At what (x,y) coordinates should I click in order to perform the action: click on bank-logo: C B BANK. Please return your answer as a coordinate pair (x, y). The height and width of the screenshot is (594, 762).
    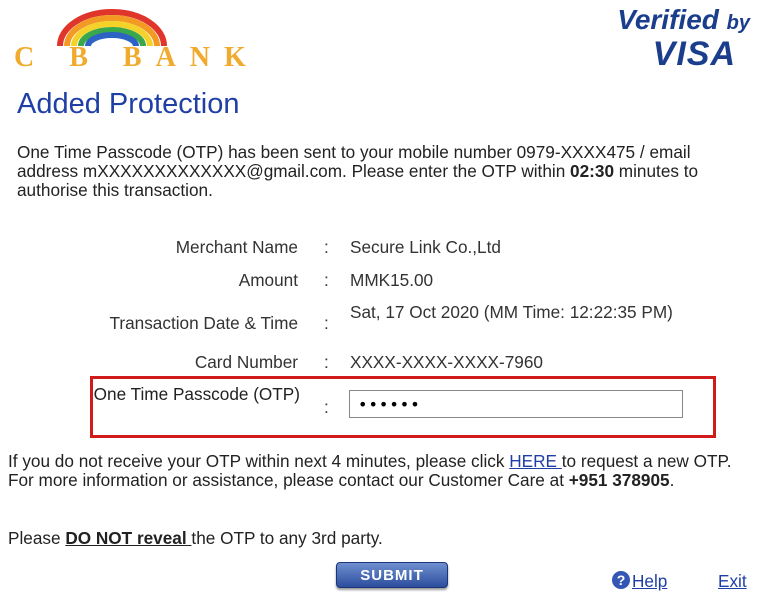
    Looking at the image, I should click on (144, 39).